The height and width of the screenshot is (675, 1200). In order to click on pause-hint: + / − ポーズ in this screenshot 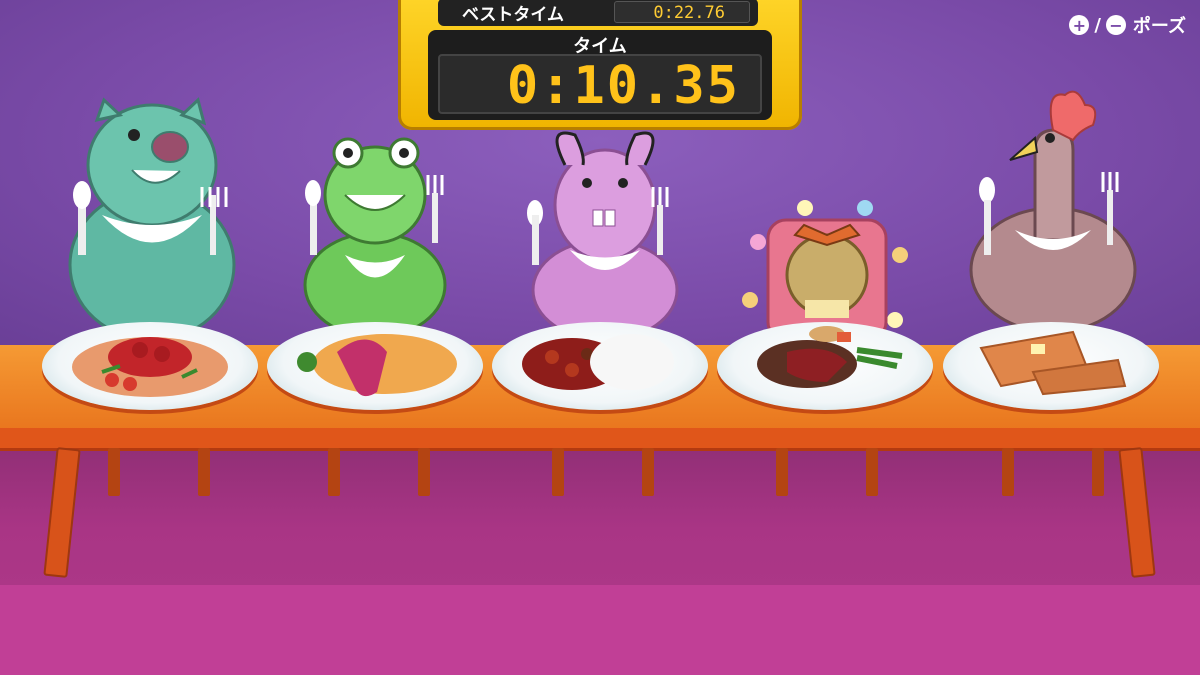, I will do `click(1126, 25)`.